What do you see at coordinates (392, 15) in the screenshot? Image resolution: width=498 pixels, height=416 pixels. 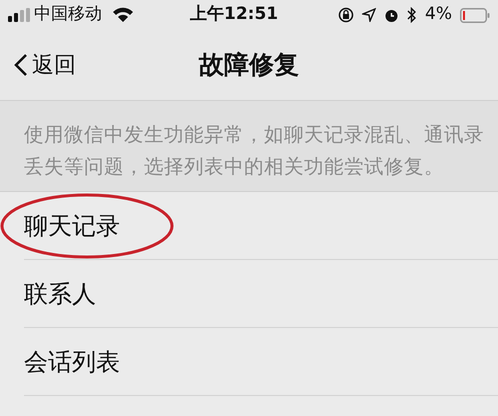 I see `alarm-clock-icon` at bounding box center [392, 15].